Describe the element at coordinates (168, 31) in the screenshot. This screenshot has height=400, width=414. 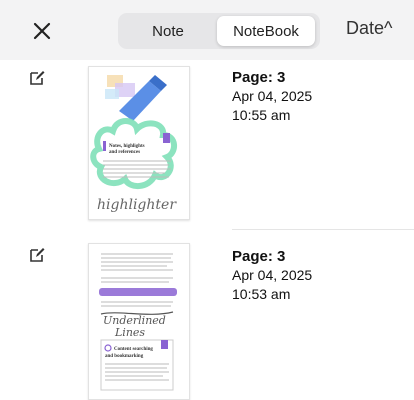
I see `tab-note: Note` at that location.